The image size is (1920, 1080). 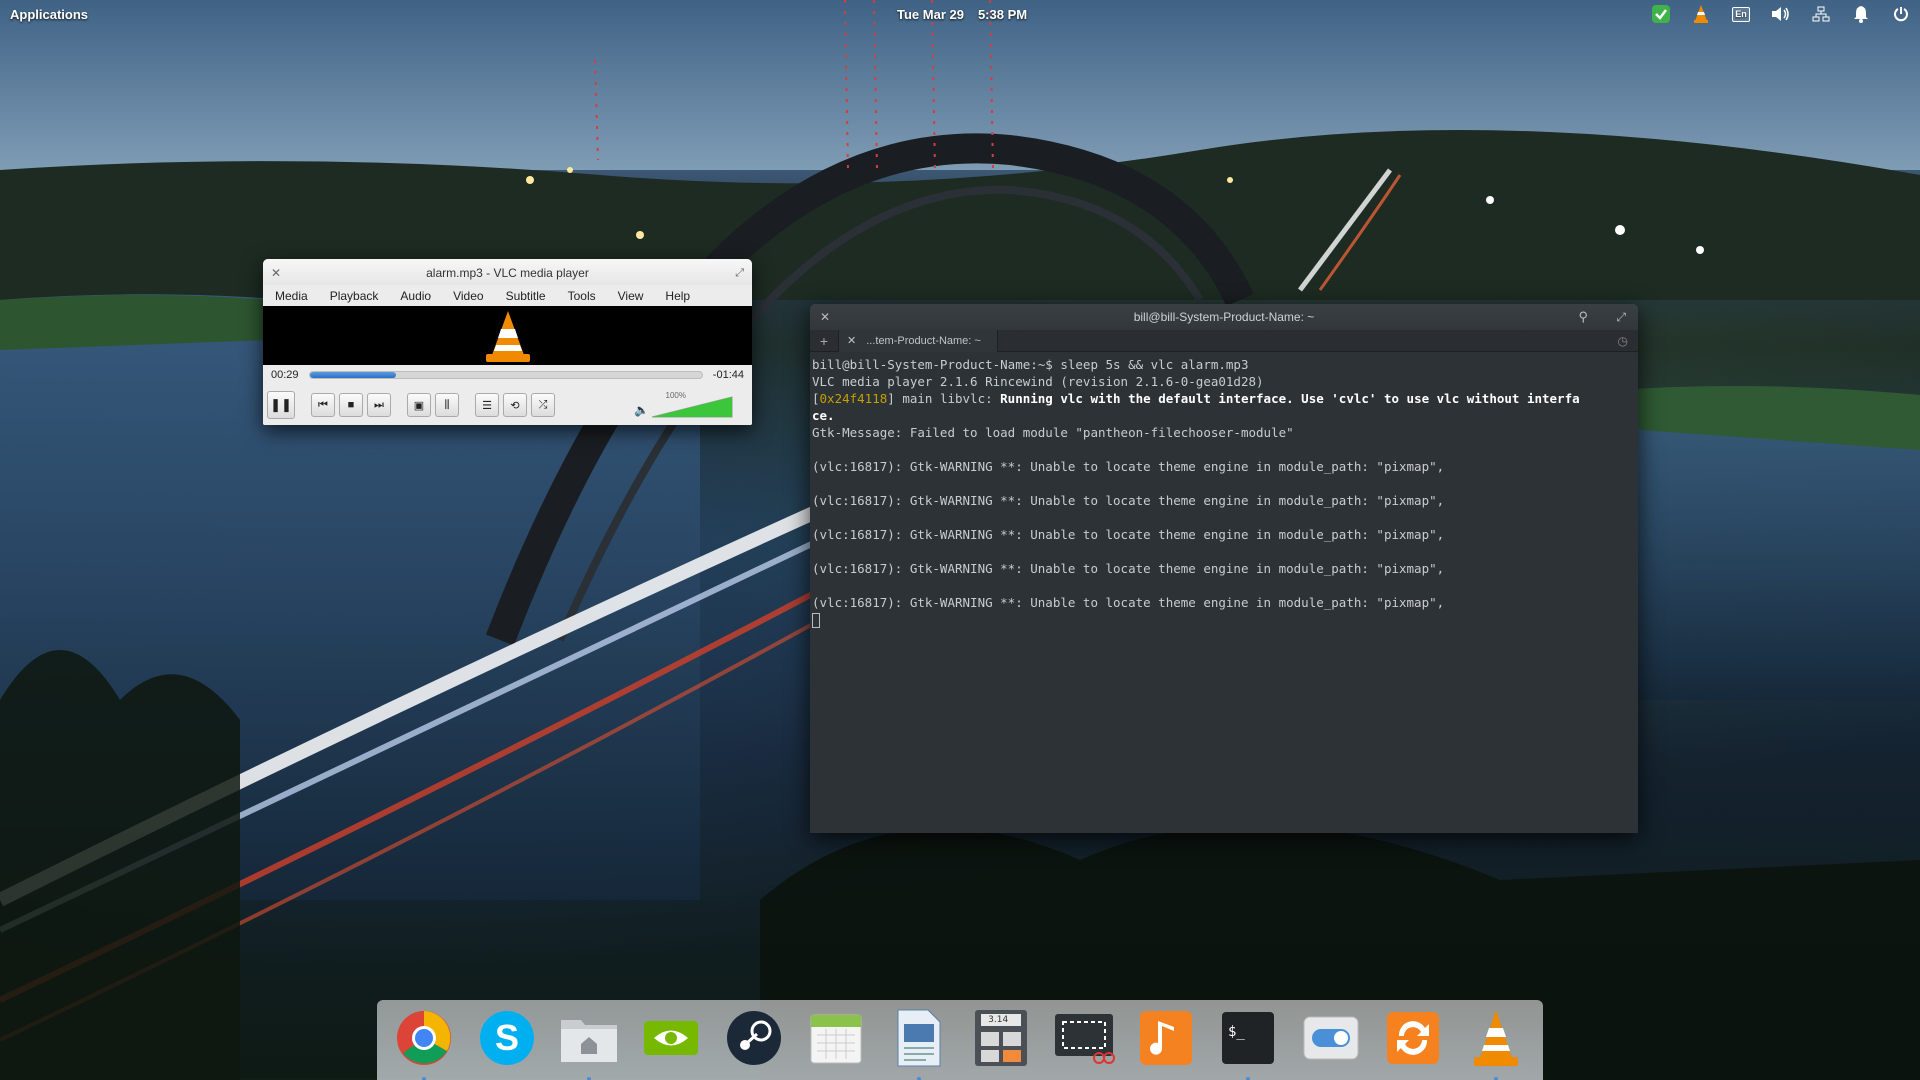 What do you see at coordinates (1001, 1040) in the screenshot?
I see `dock-item-calculator: 3.14` at bounding box center [1001, 1040].